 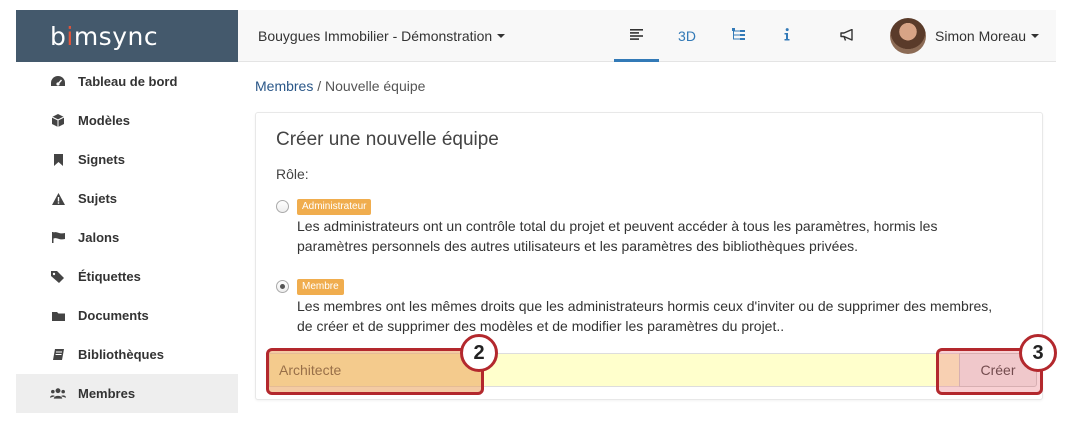 What do you see at coordinates (127, 198) in the screenshot?
I see `sidebar-item-sujets: Sujets` at bounding box center [127, 198].